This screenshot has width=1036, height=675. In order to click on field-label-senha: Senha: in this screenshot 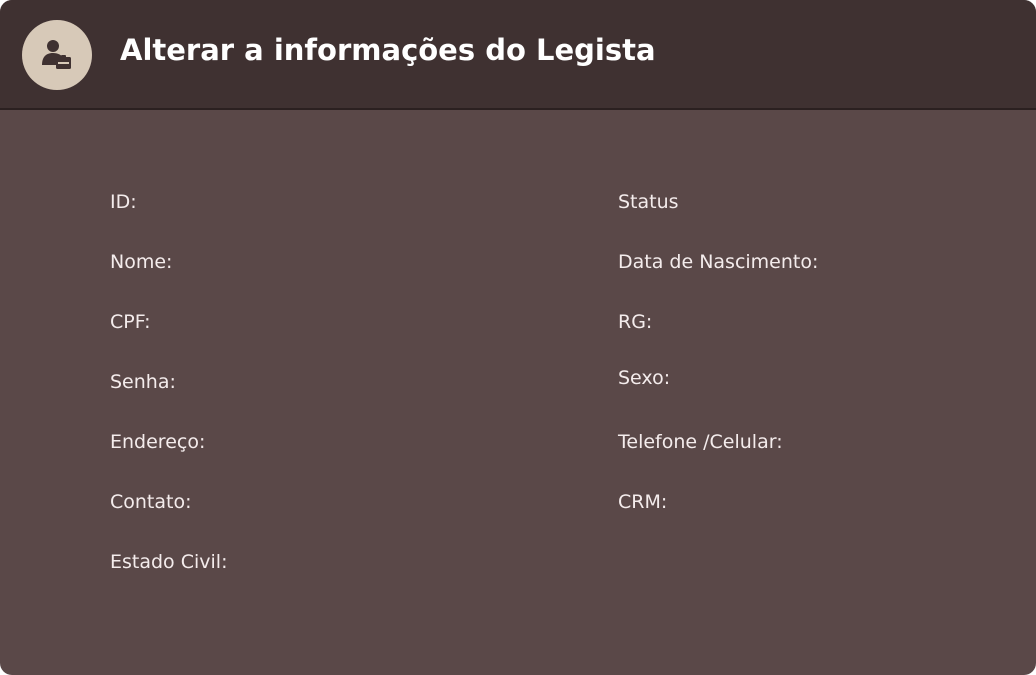, I will do `click(143, 382)`.